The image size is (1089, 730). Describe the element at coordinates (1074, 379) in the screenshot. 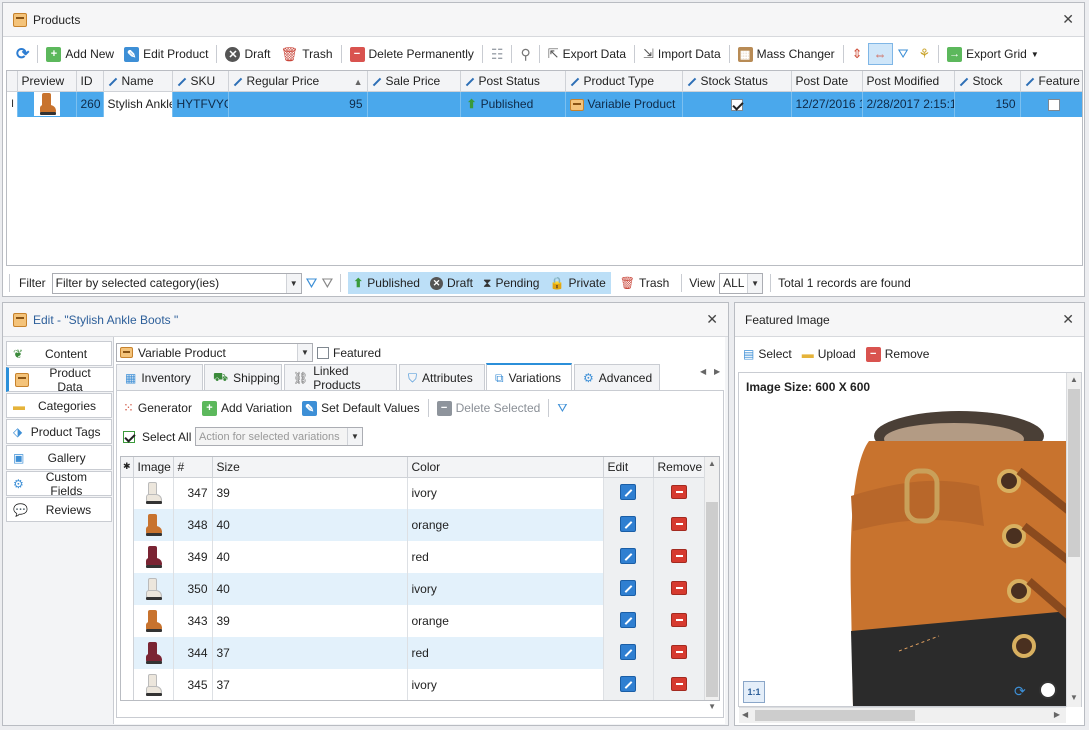

I see `scroll-up-icon: ▲` at that location.